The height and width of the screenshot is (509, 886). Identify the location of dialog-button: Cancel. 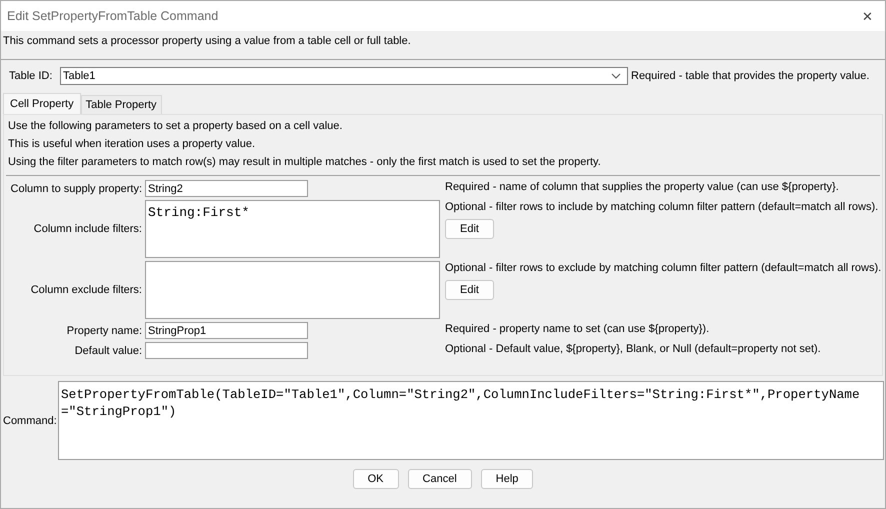
(440, 479).